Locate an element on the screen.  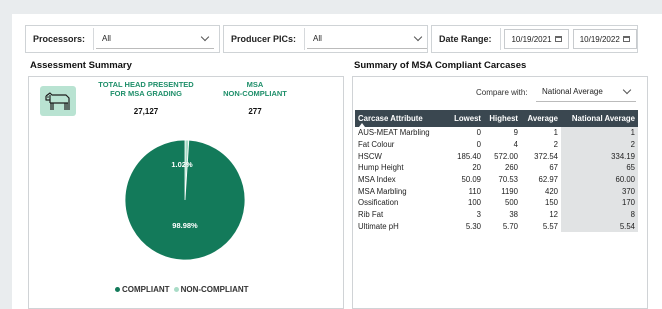
kpi-noncompliant-heading-line1: MSA is located at coordinates (255, 84).